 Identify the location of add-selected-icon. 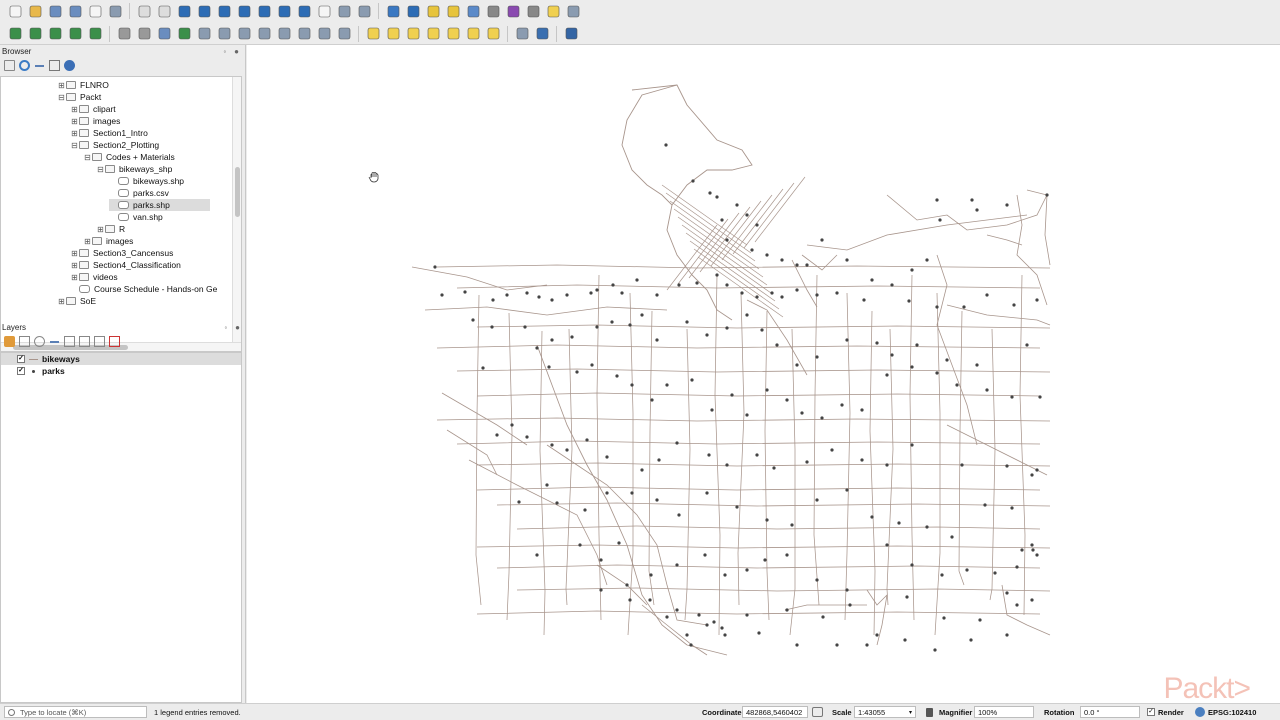
(9, 65).